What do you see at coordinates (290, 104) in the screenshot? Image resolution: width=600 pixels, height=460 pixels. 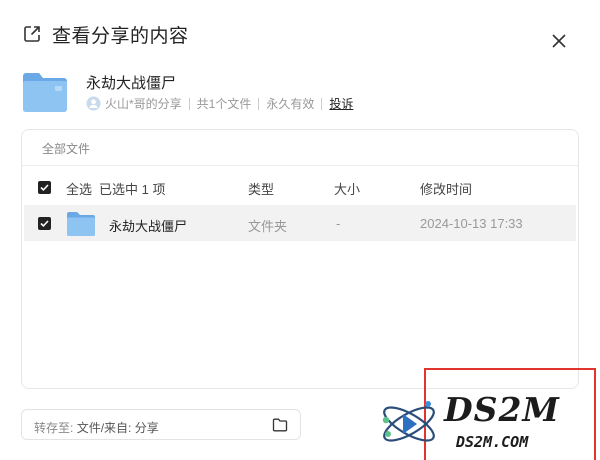 I see `share-validity: 永久有效` at bounding box center [290, 104].